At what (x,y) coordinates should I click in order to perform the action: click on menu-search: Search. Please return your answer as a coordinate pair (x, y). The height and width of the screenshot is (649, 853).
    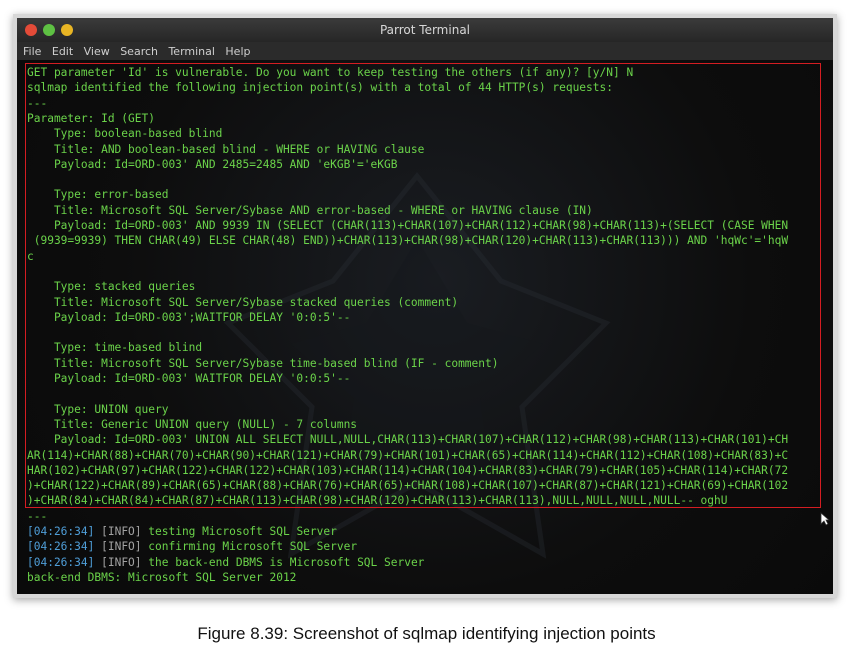
    Looking at the image, I should click on (139, 51).